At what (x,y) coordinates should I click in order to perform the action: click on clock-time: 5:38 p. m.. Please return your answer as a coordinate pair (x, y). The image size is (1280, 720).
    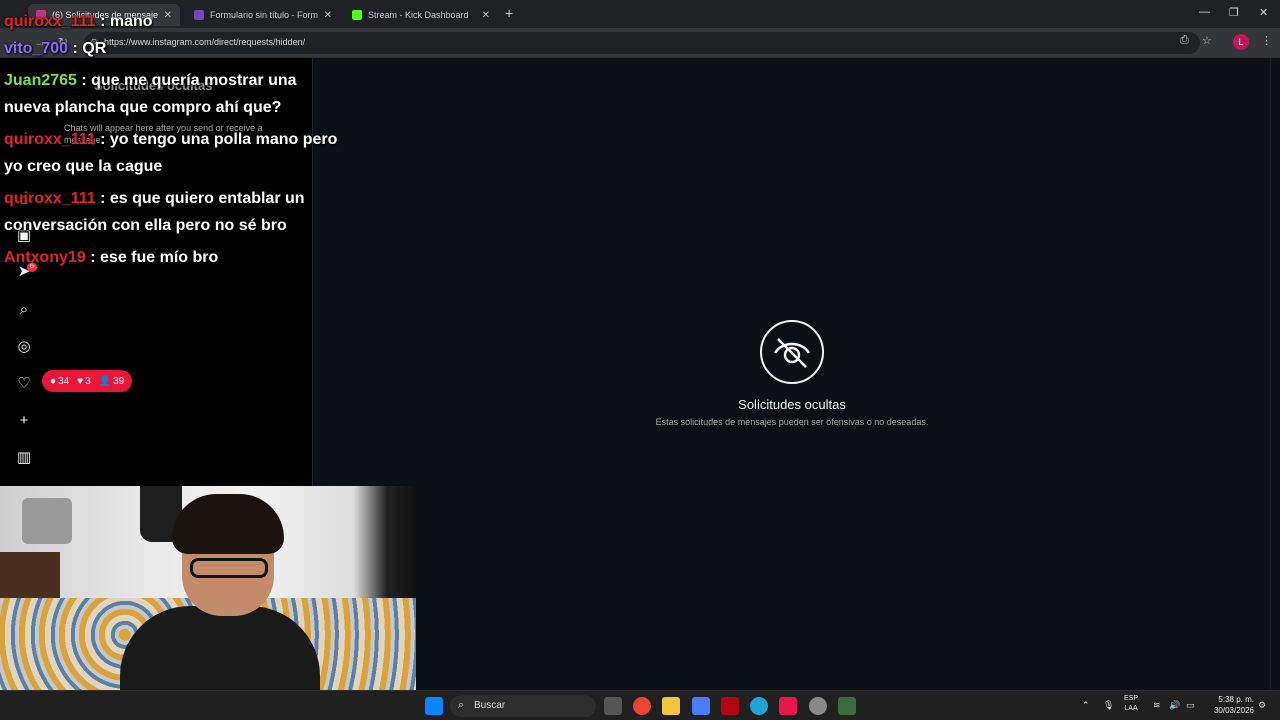
    Looking at the image, I should click on (1236, 699).